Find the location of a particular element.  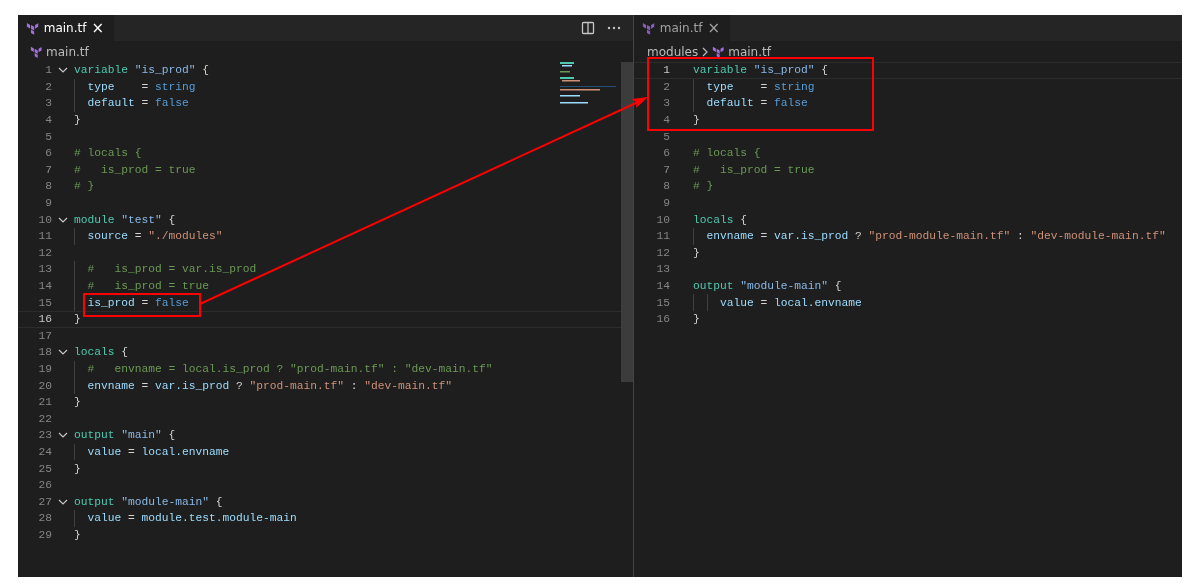

line-number: 2 is located at coordinates (48, 86).